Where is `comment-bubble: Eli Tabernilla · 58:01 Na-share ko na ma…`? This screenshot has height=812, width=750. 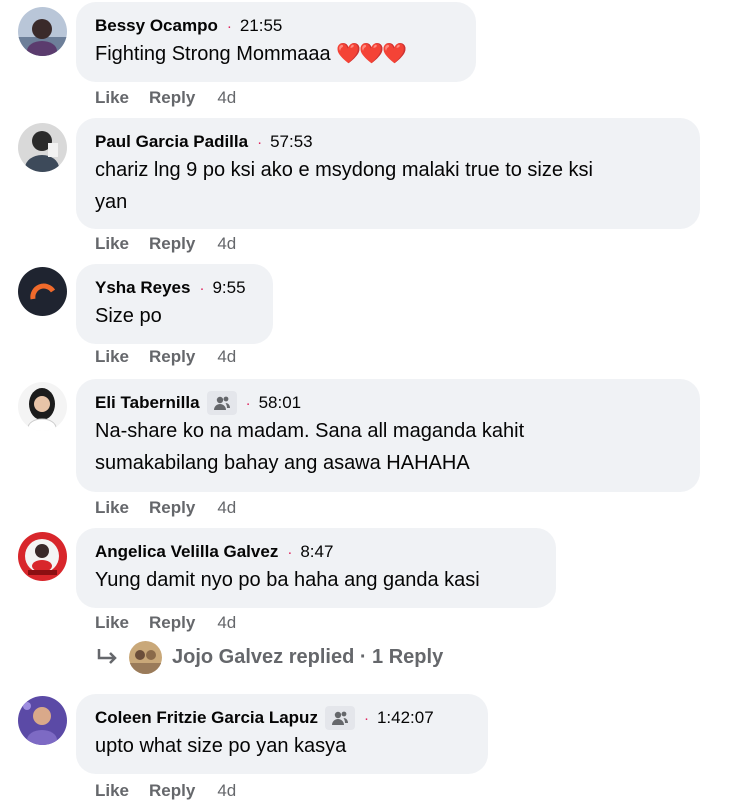 comment-bubble: Eli Tabernilla · 58:01 Na-share ko na ma… is located at coordinates (388, 435).